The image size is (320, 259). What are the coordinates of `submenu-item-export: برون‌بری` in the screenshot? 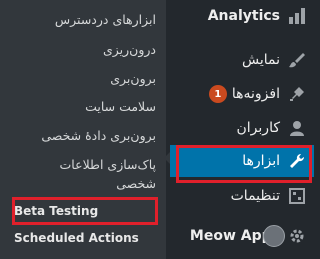 It's located at (81, 78).